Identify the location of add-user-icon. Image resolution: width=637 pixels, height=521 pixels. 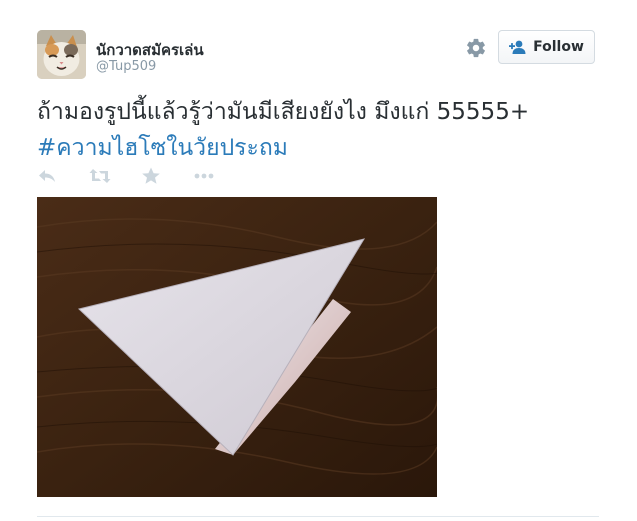
(517, 47).